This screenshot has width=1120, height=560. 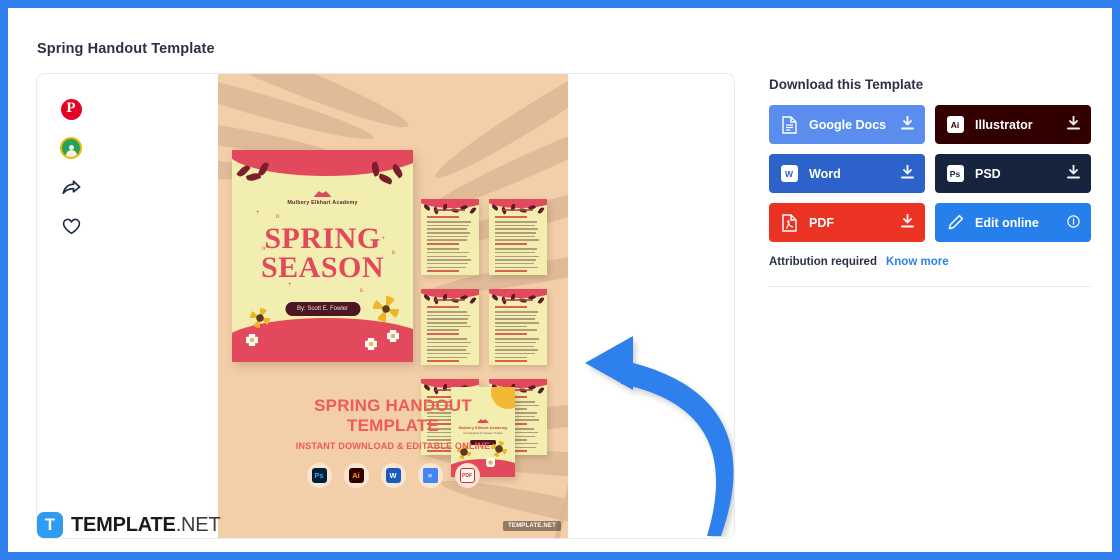 I want to click on caption-line-2: TEMPLATE, so click(x=393, y=425).